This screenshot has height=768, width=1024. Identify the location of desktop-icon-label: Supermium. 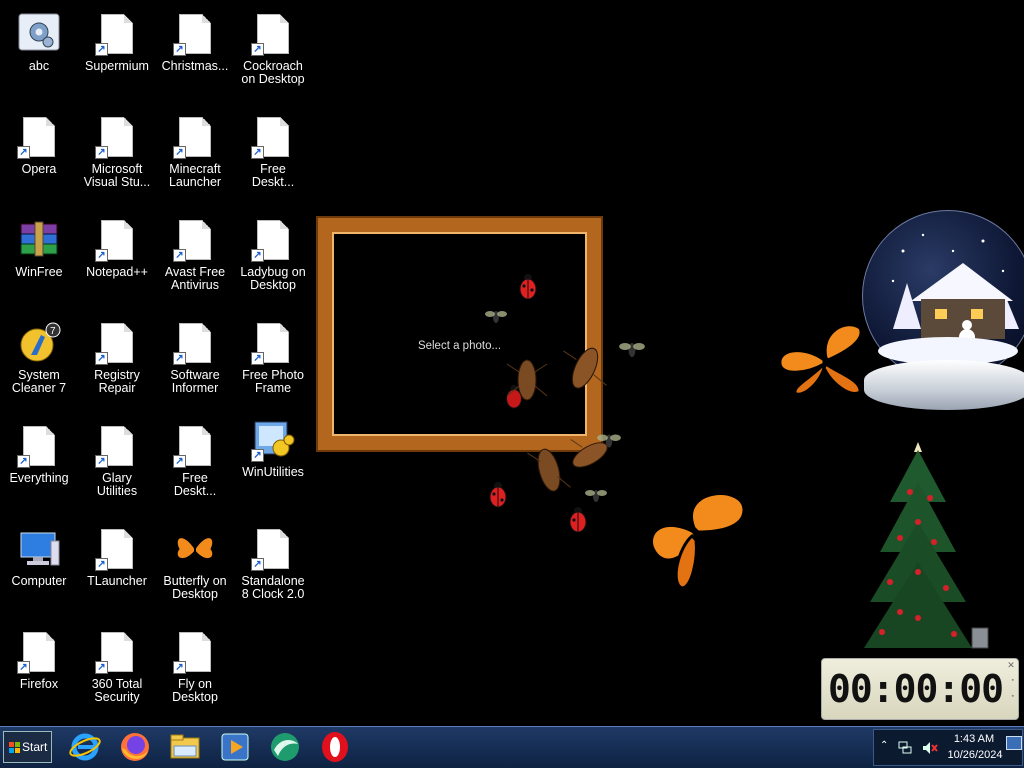
(117, 66).